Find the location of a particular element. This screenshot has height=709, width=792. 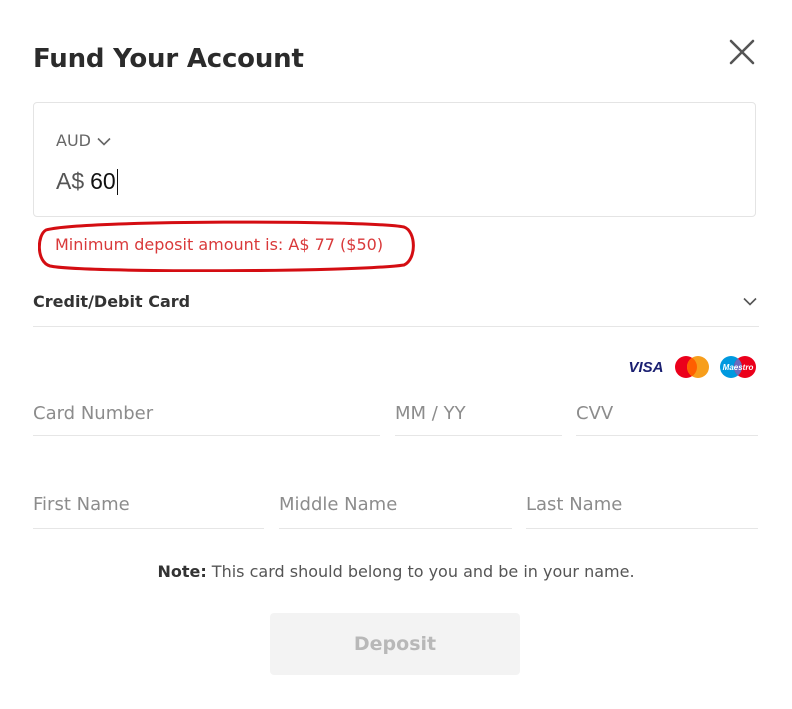

card-logos: VISA Maestro is located at coordinates (692, 367).